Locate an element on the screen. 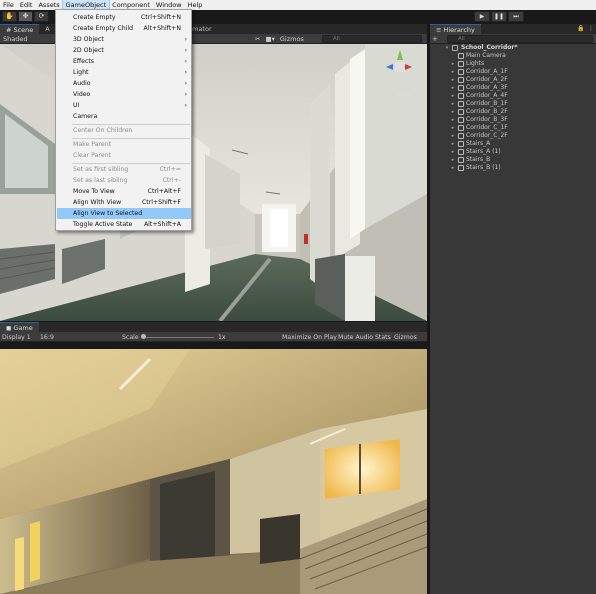 The width and height of the screenshot is (596, 594). hierarchy-item: ▸ Corridor_B_3F is located at coordinates (513, 120).